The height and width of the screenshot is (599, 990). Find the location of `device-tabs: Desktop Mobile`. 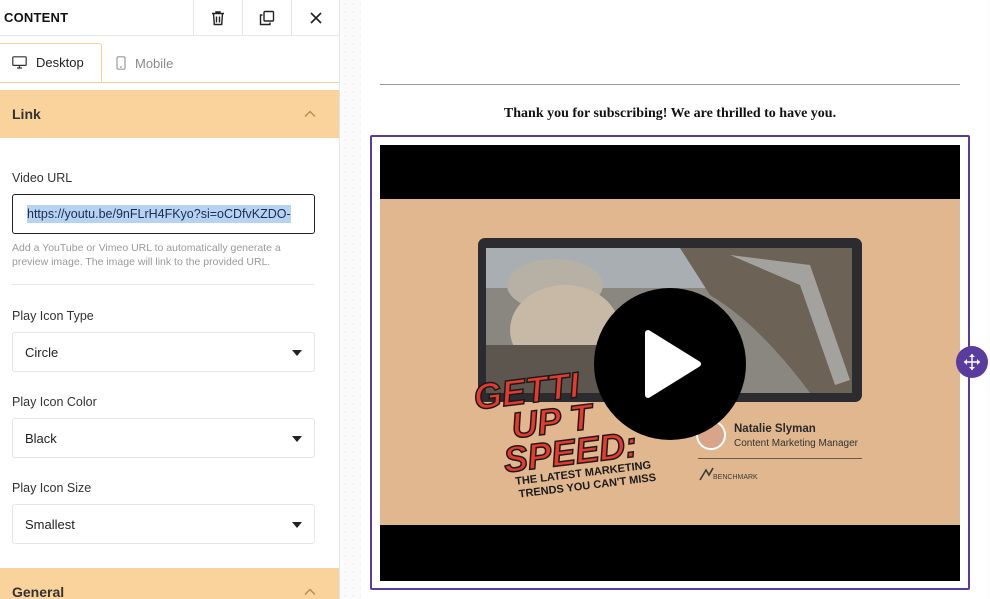

device-tabs: Desktop Mobile is located at coordinates (170, 63).